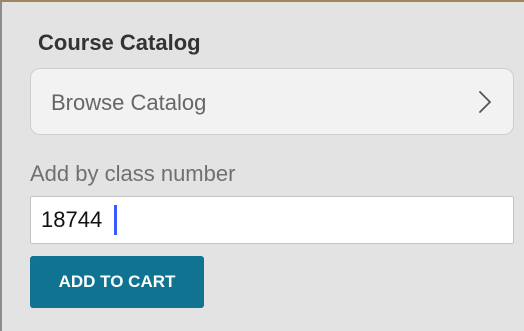 This screenshot has height=331, width=524. I want to click on add-to-cart-button: ADD TO CART, so click(117, 282).